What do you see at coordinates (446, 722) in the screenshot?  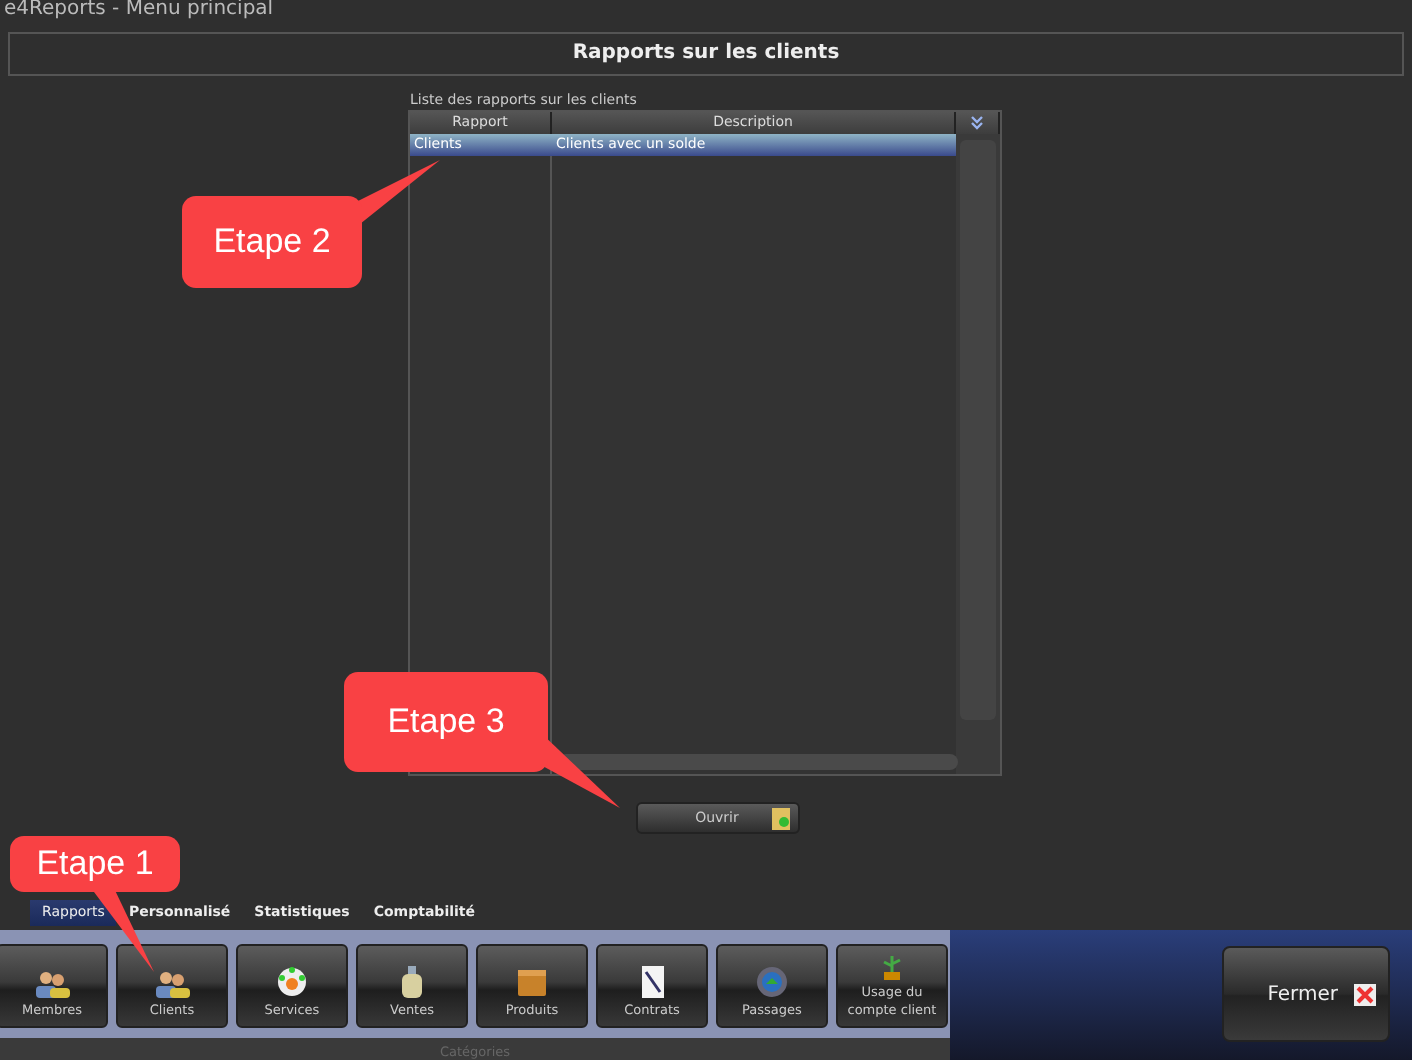 I see `callout: Etape 3` at bounding box center [446, 722].